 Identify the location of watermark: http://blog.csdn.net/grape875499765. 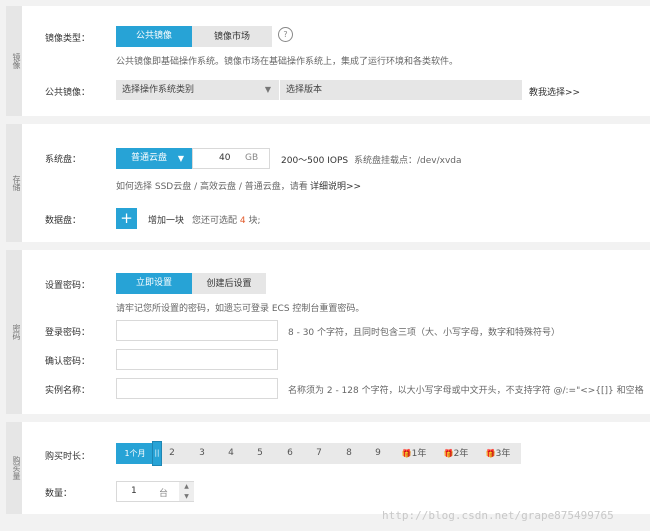
(498, 515).